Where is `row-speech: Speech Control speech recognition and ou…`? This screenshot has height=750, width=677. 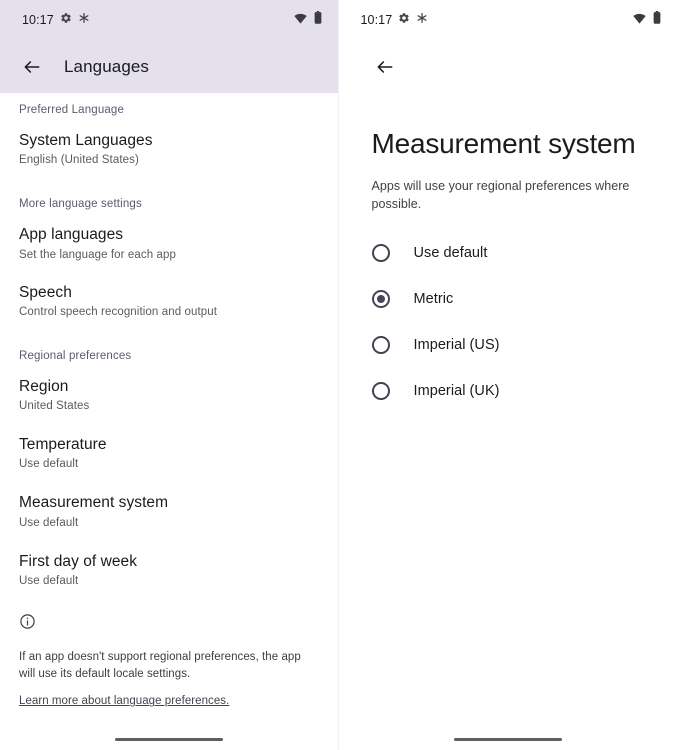
row-speech: Speech Control speech recognition and ou… is located at coordinates (169, 291).